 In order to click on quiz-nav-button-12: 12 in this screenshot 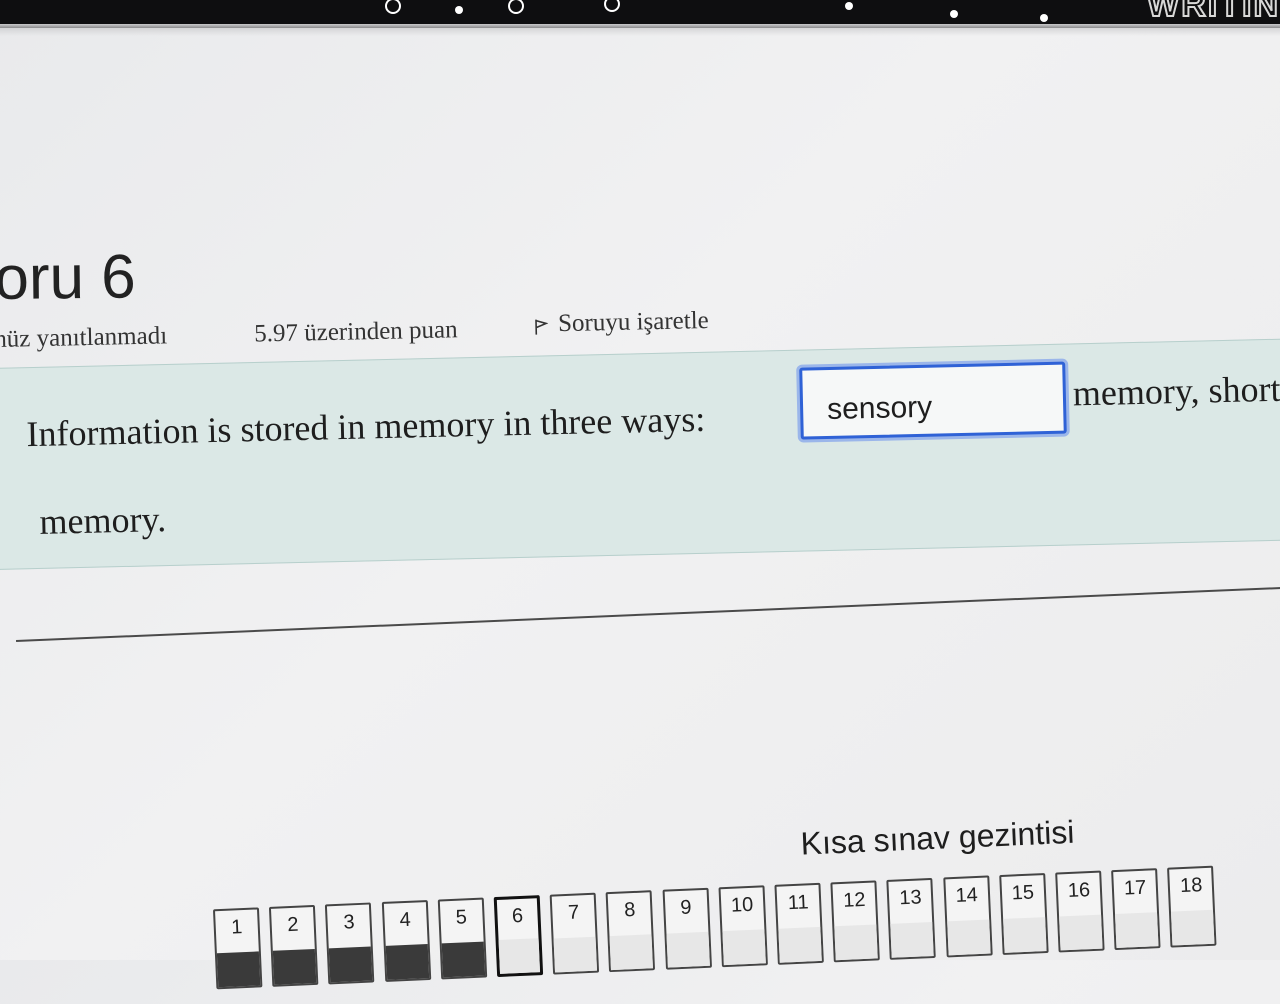, I will do `click(855, 921)`.